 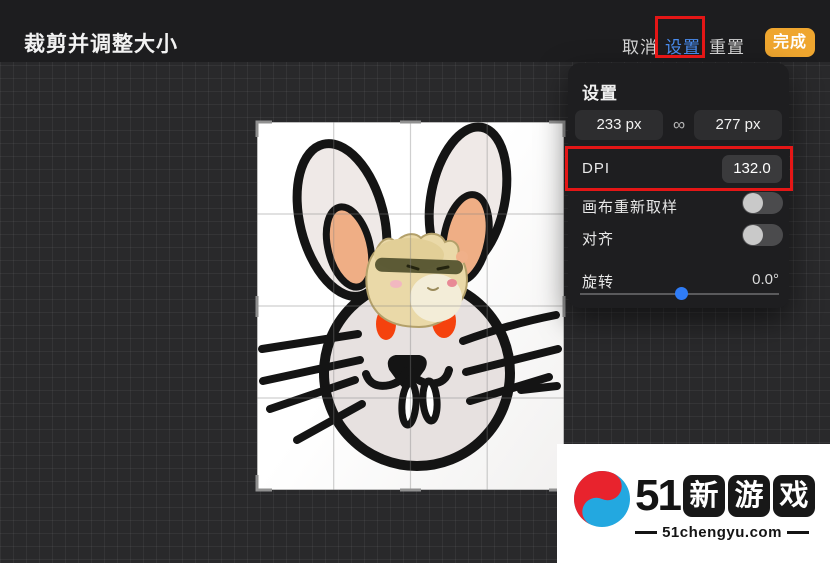 I want to click on height-field: 277 px, so click(x=738, y=125).